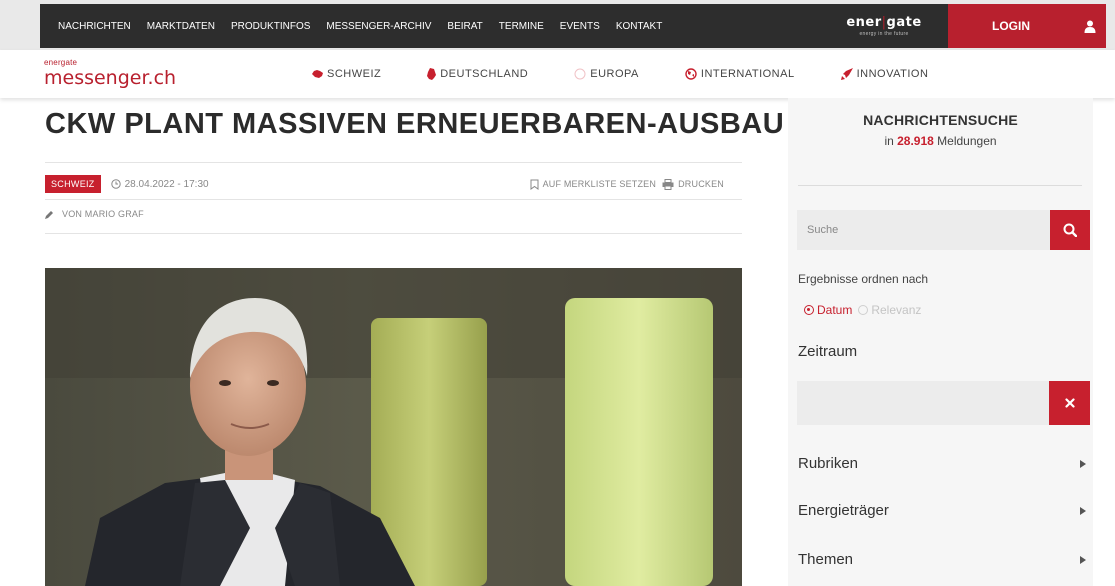  What do you see at coordinates (884, 74) in the screenshot?
I see `region-innovation: INNOVATION` at bounding box center [884, 74].